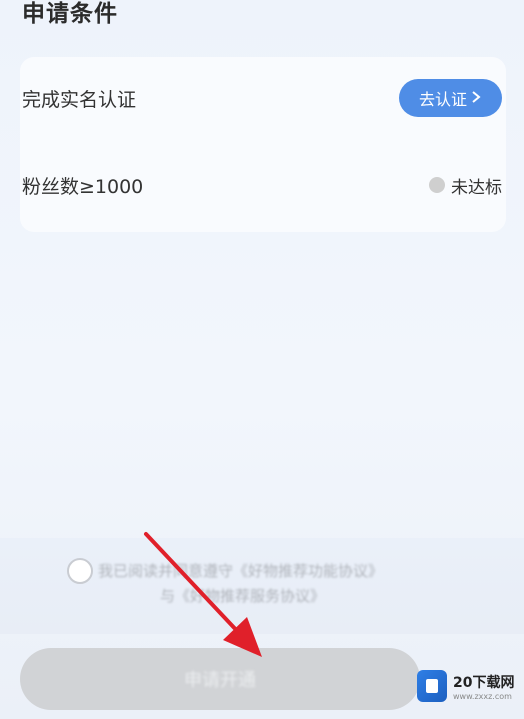 Image resolution: width=524 pixels, height=719 pixels. I want to click on agreement-text-line2: 与《好物推荐服务协议》, so click(242, 595).